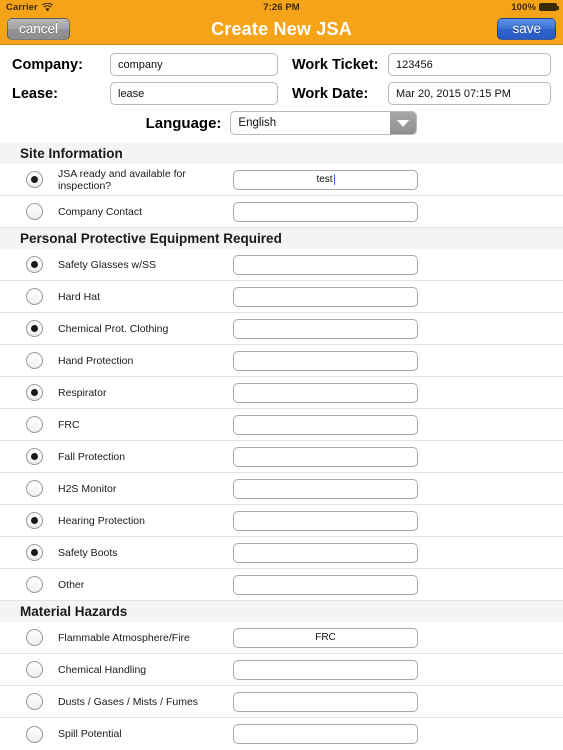  I want to click on form-row-label: Chemical Handling, so click(102, 669).